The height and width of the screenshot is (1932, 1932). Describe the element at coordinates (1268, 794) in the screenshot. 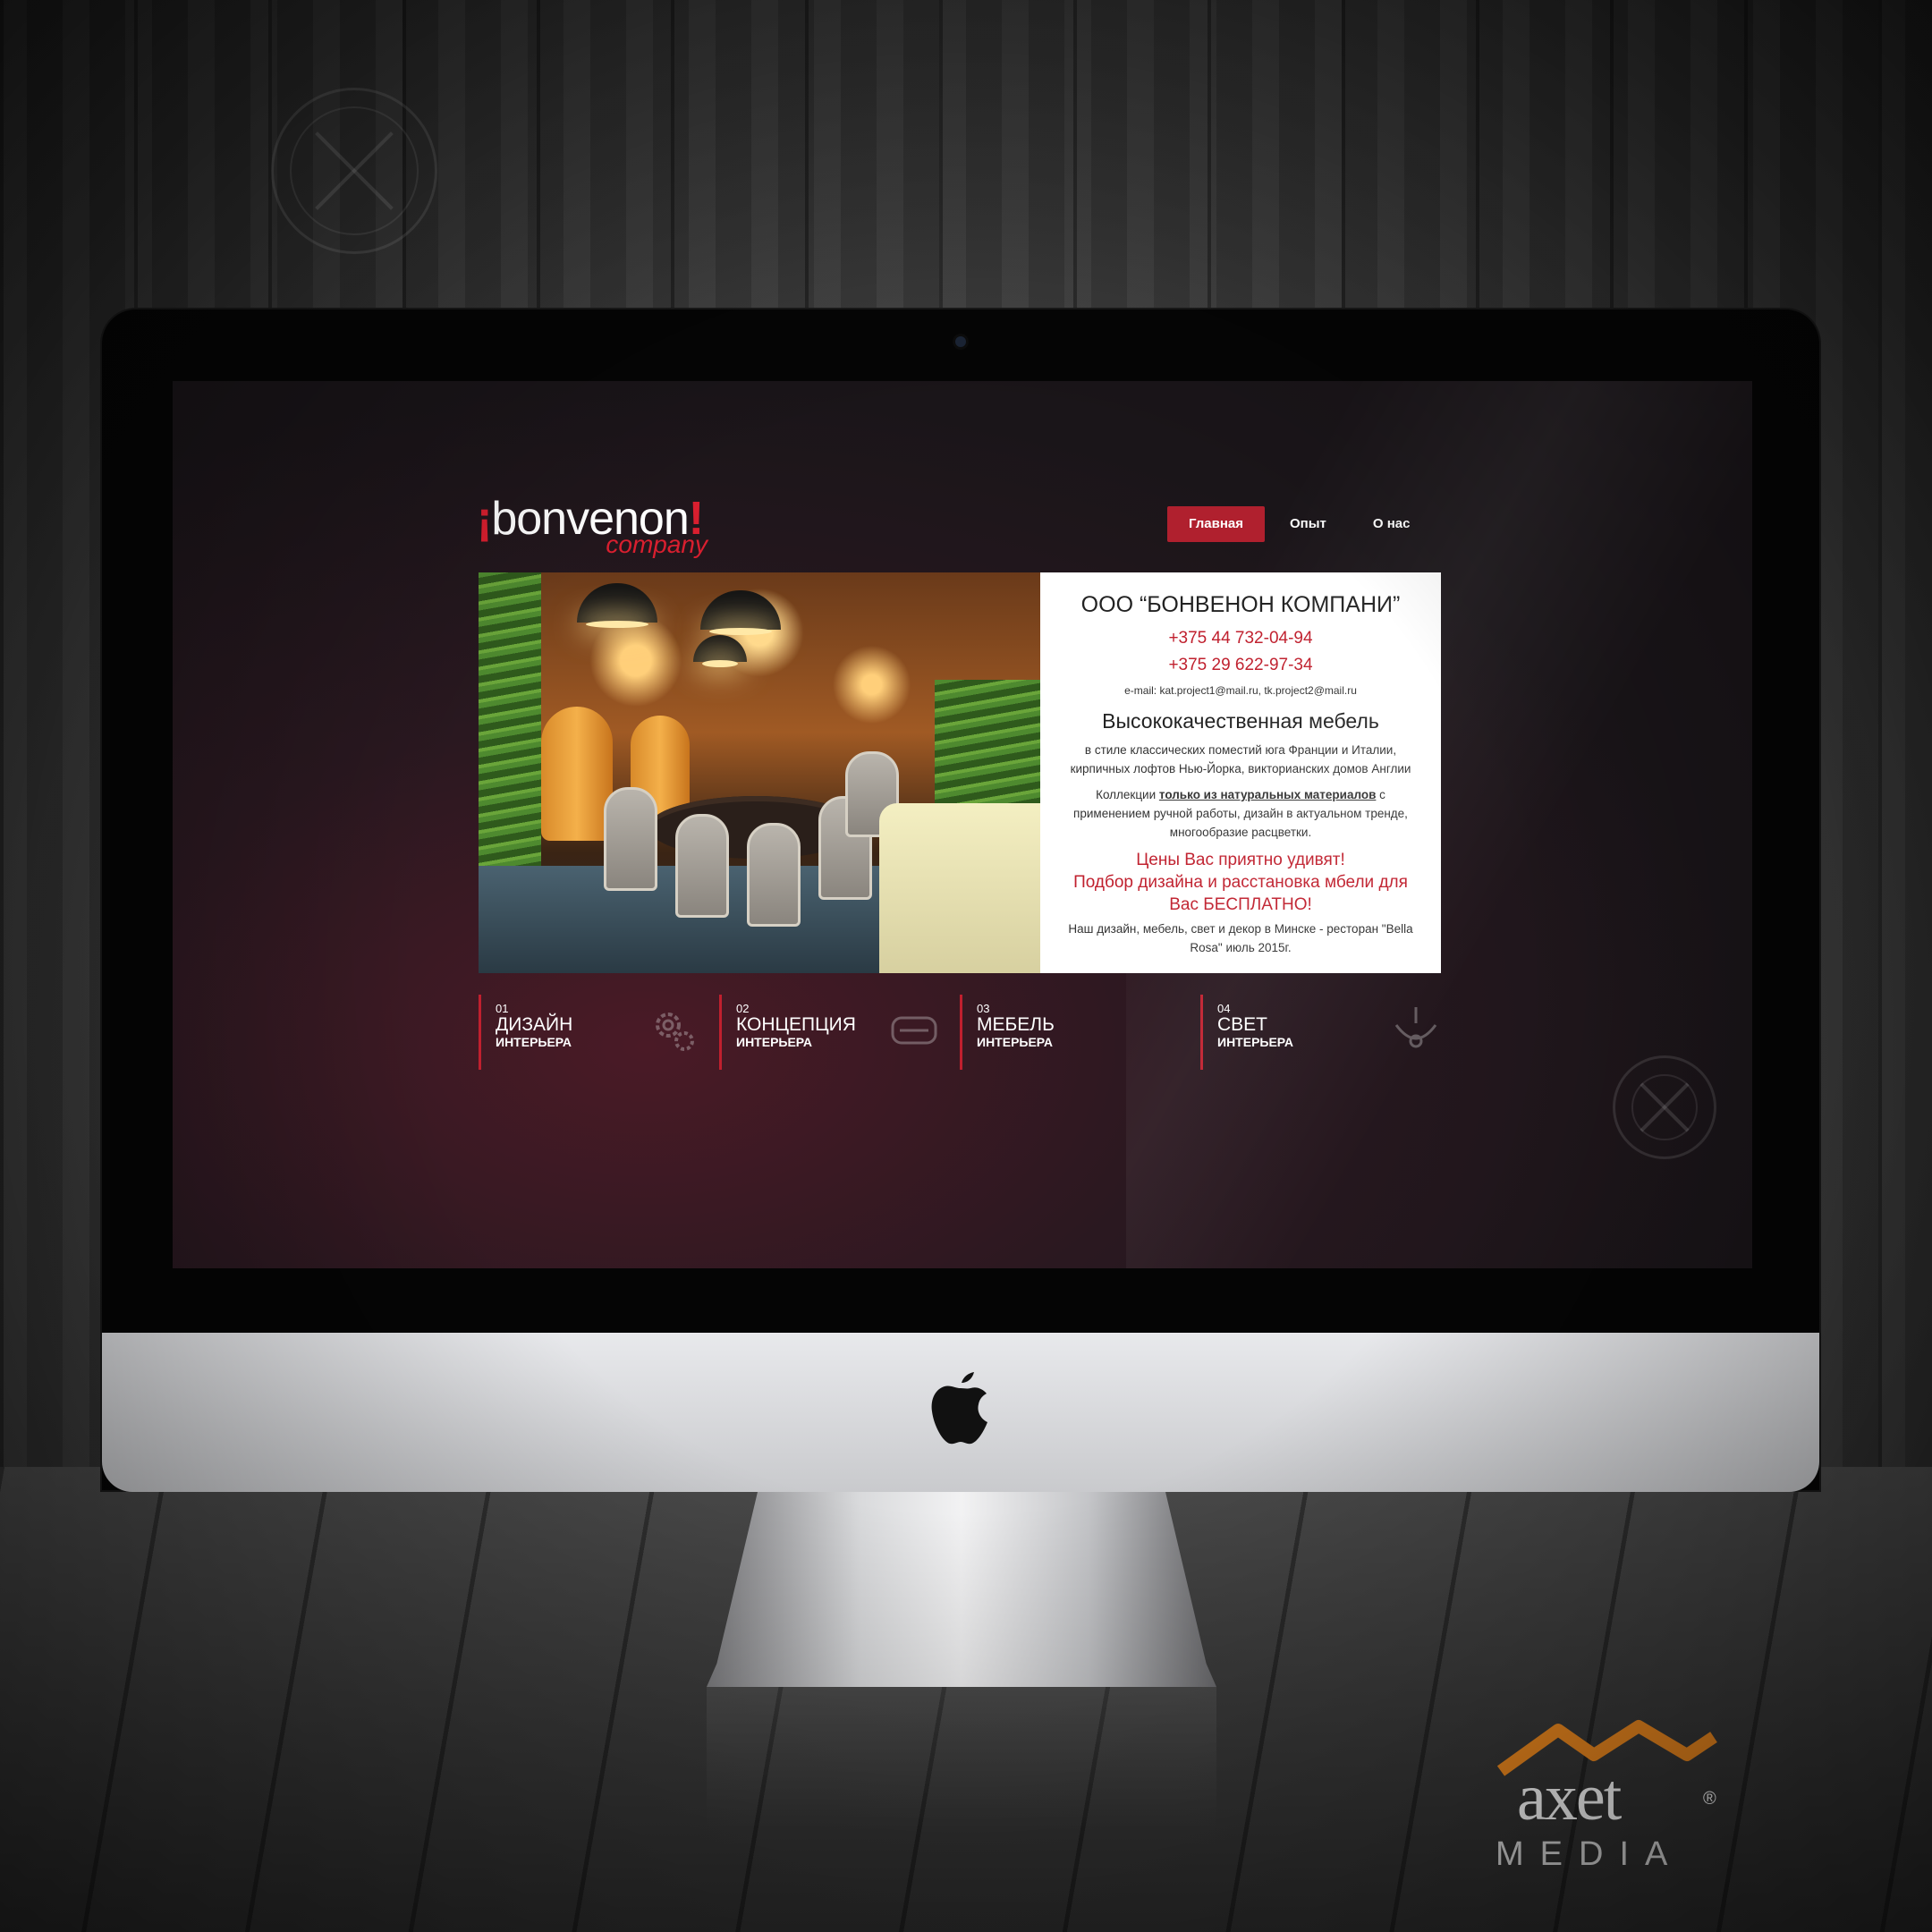

I see `natural-materials-link: только из натуральных материалов` at that location.